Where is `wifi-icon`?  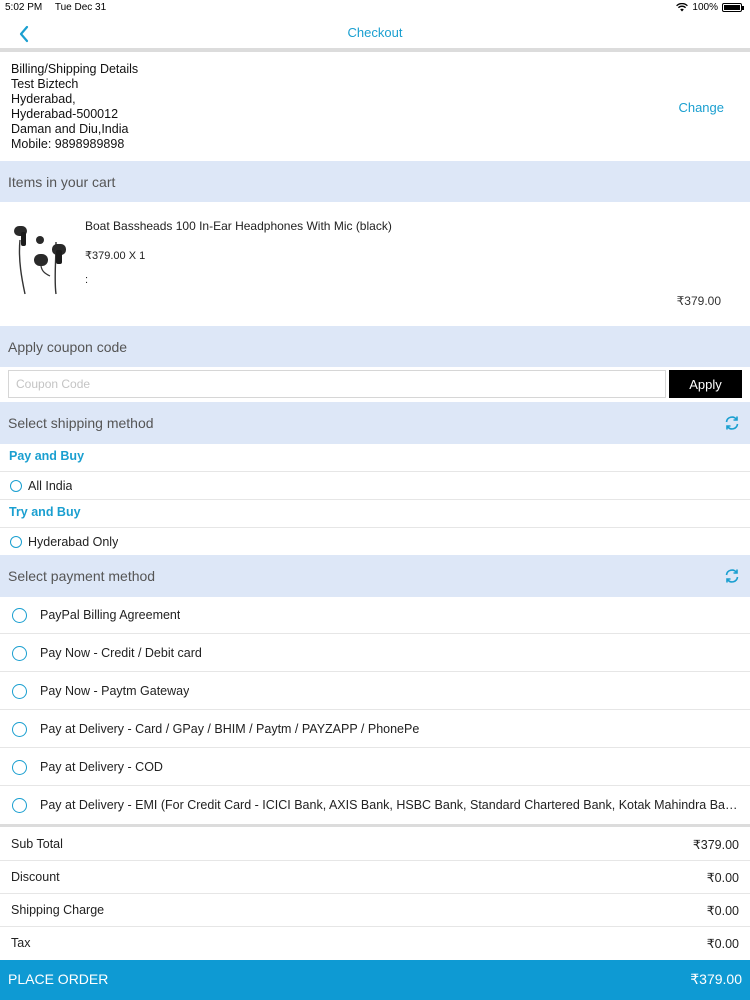 wifi-icon is located at coordinates (682, 7).